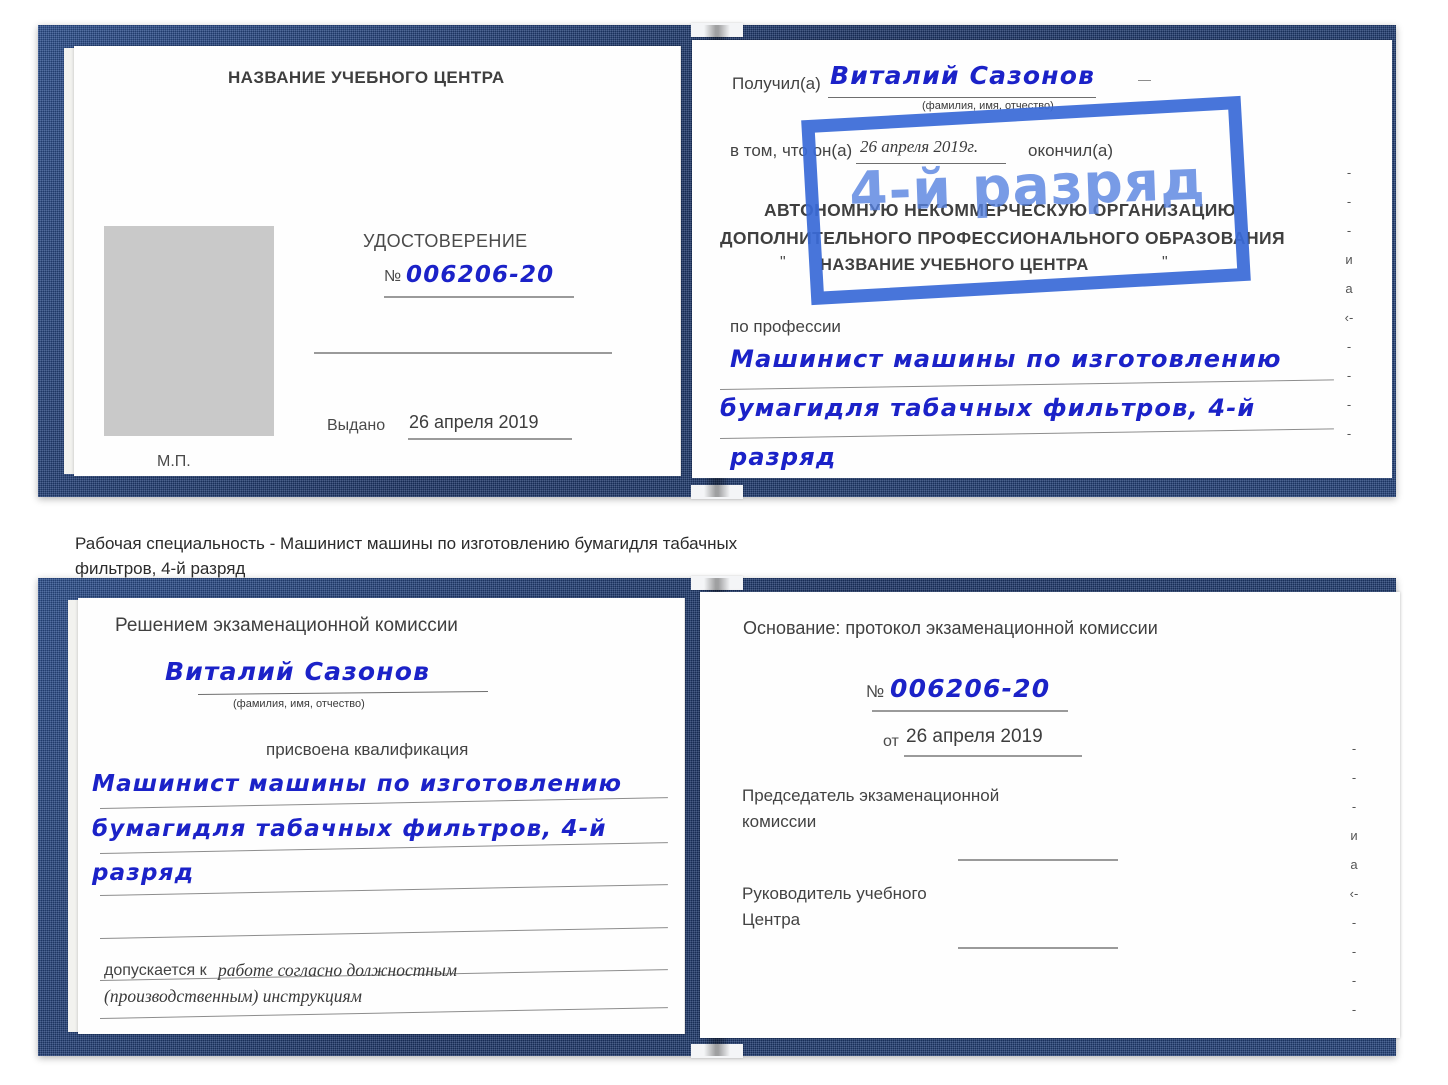  What do you see at coordinates (286, 625) in the screenshot?
I see `commission-decision-heading: Решением экзаменационной комиссии` at bounding box center [286, 625].